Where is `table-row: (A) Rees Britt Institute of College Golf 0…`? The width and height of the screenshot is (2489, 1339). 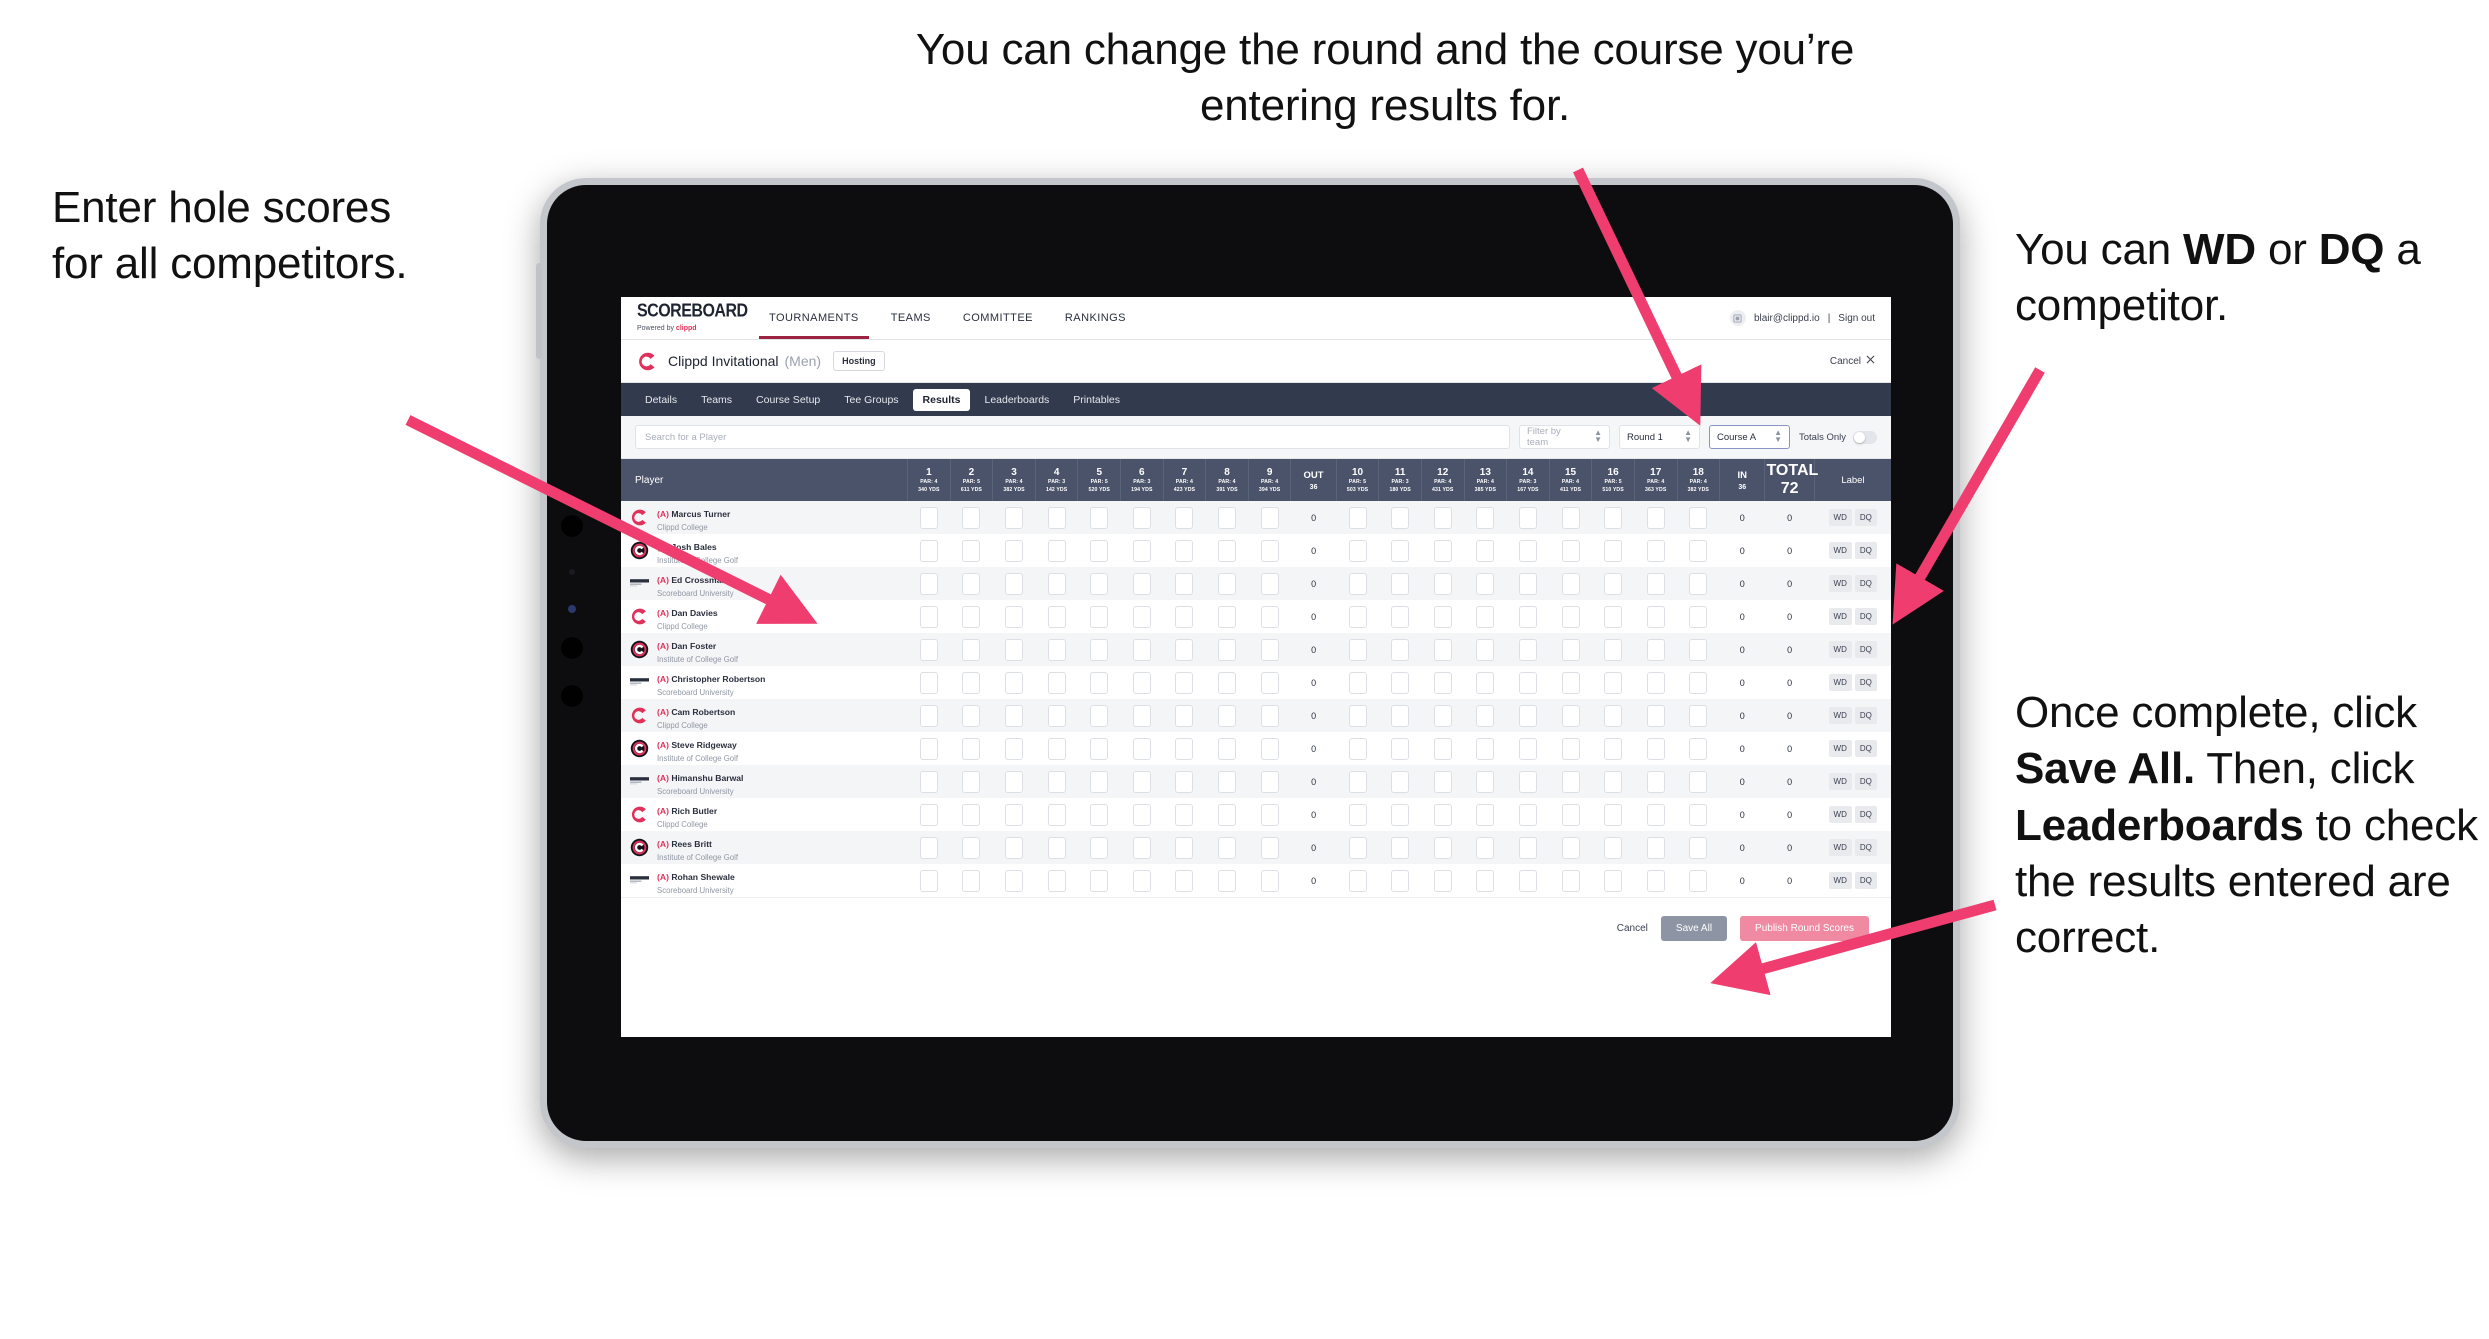 table-row: (A) Rees Britt Institute of College Golf 0… is located at coordinates (1256, 847).